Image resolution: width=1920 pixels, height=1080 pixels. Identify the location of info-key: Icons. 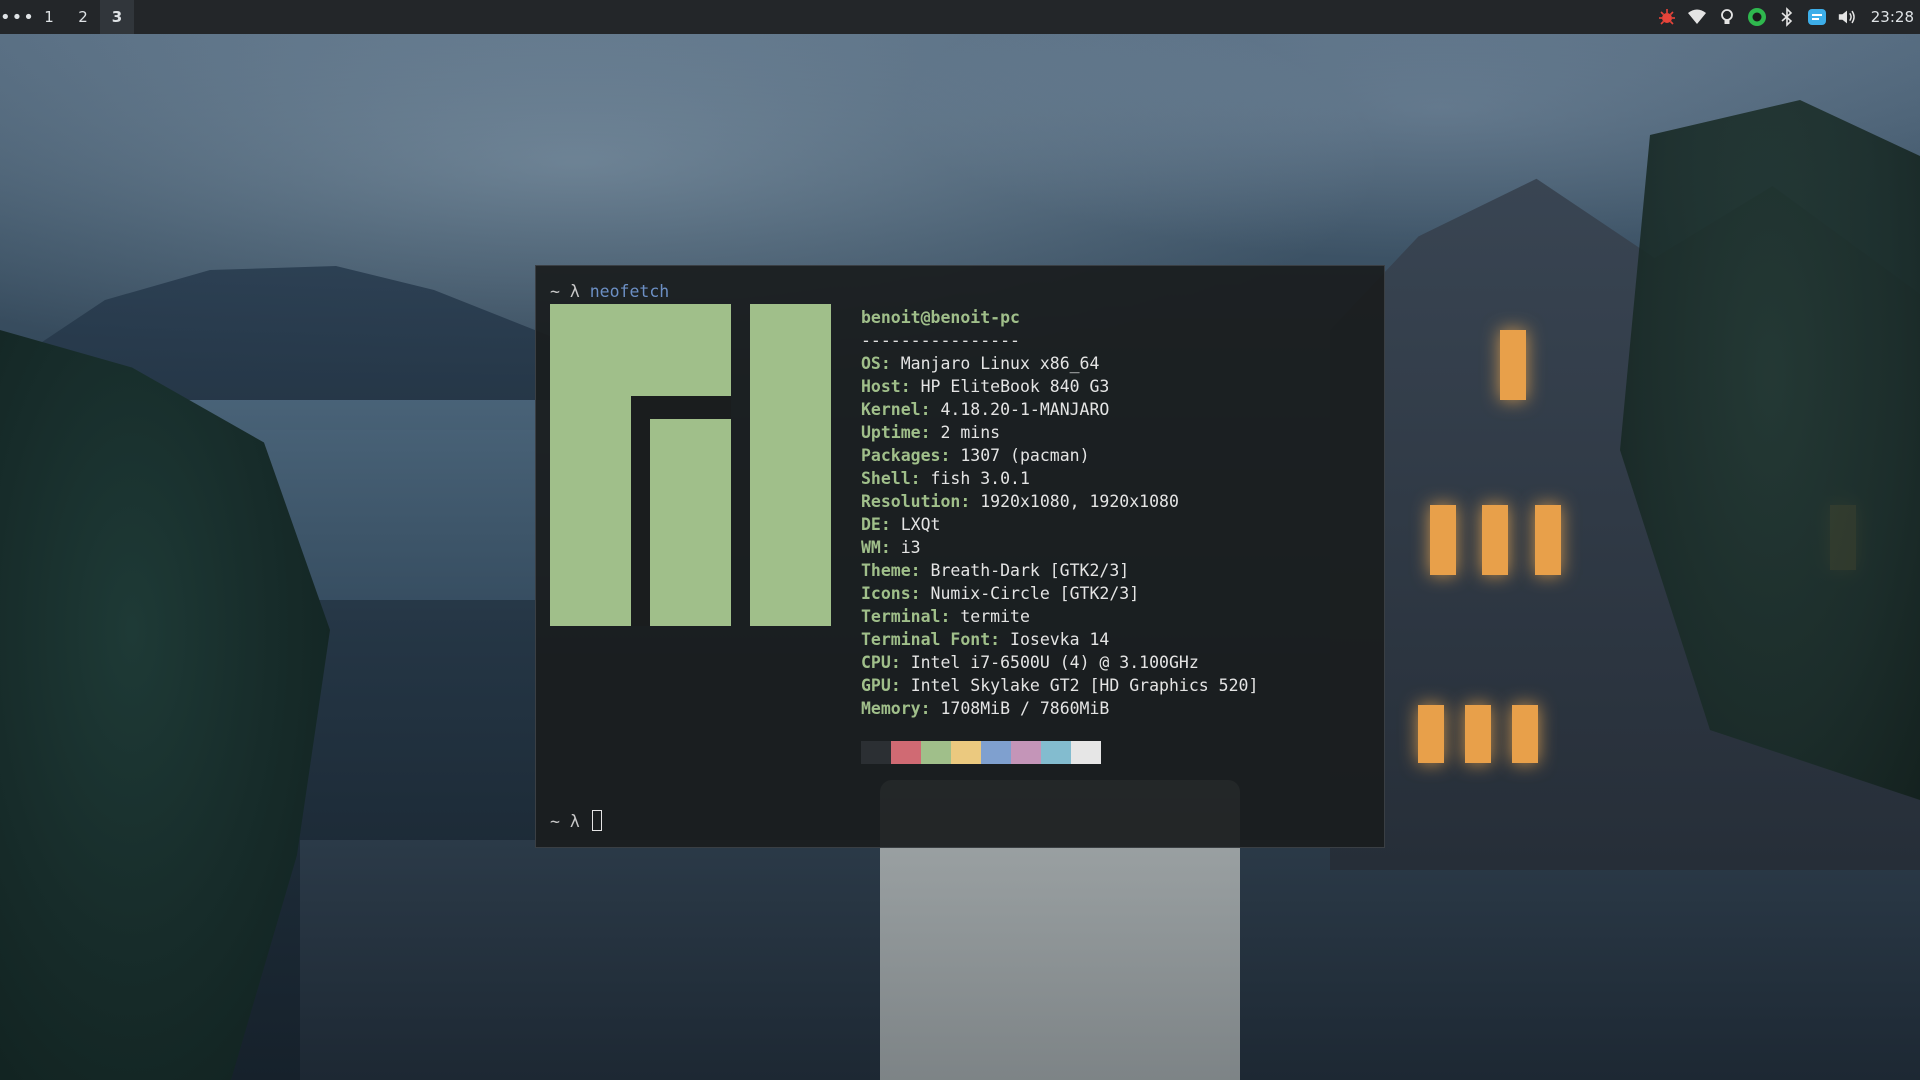
(886, 593).